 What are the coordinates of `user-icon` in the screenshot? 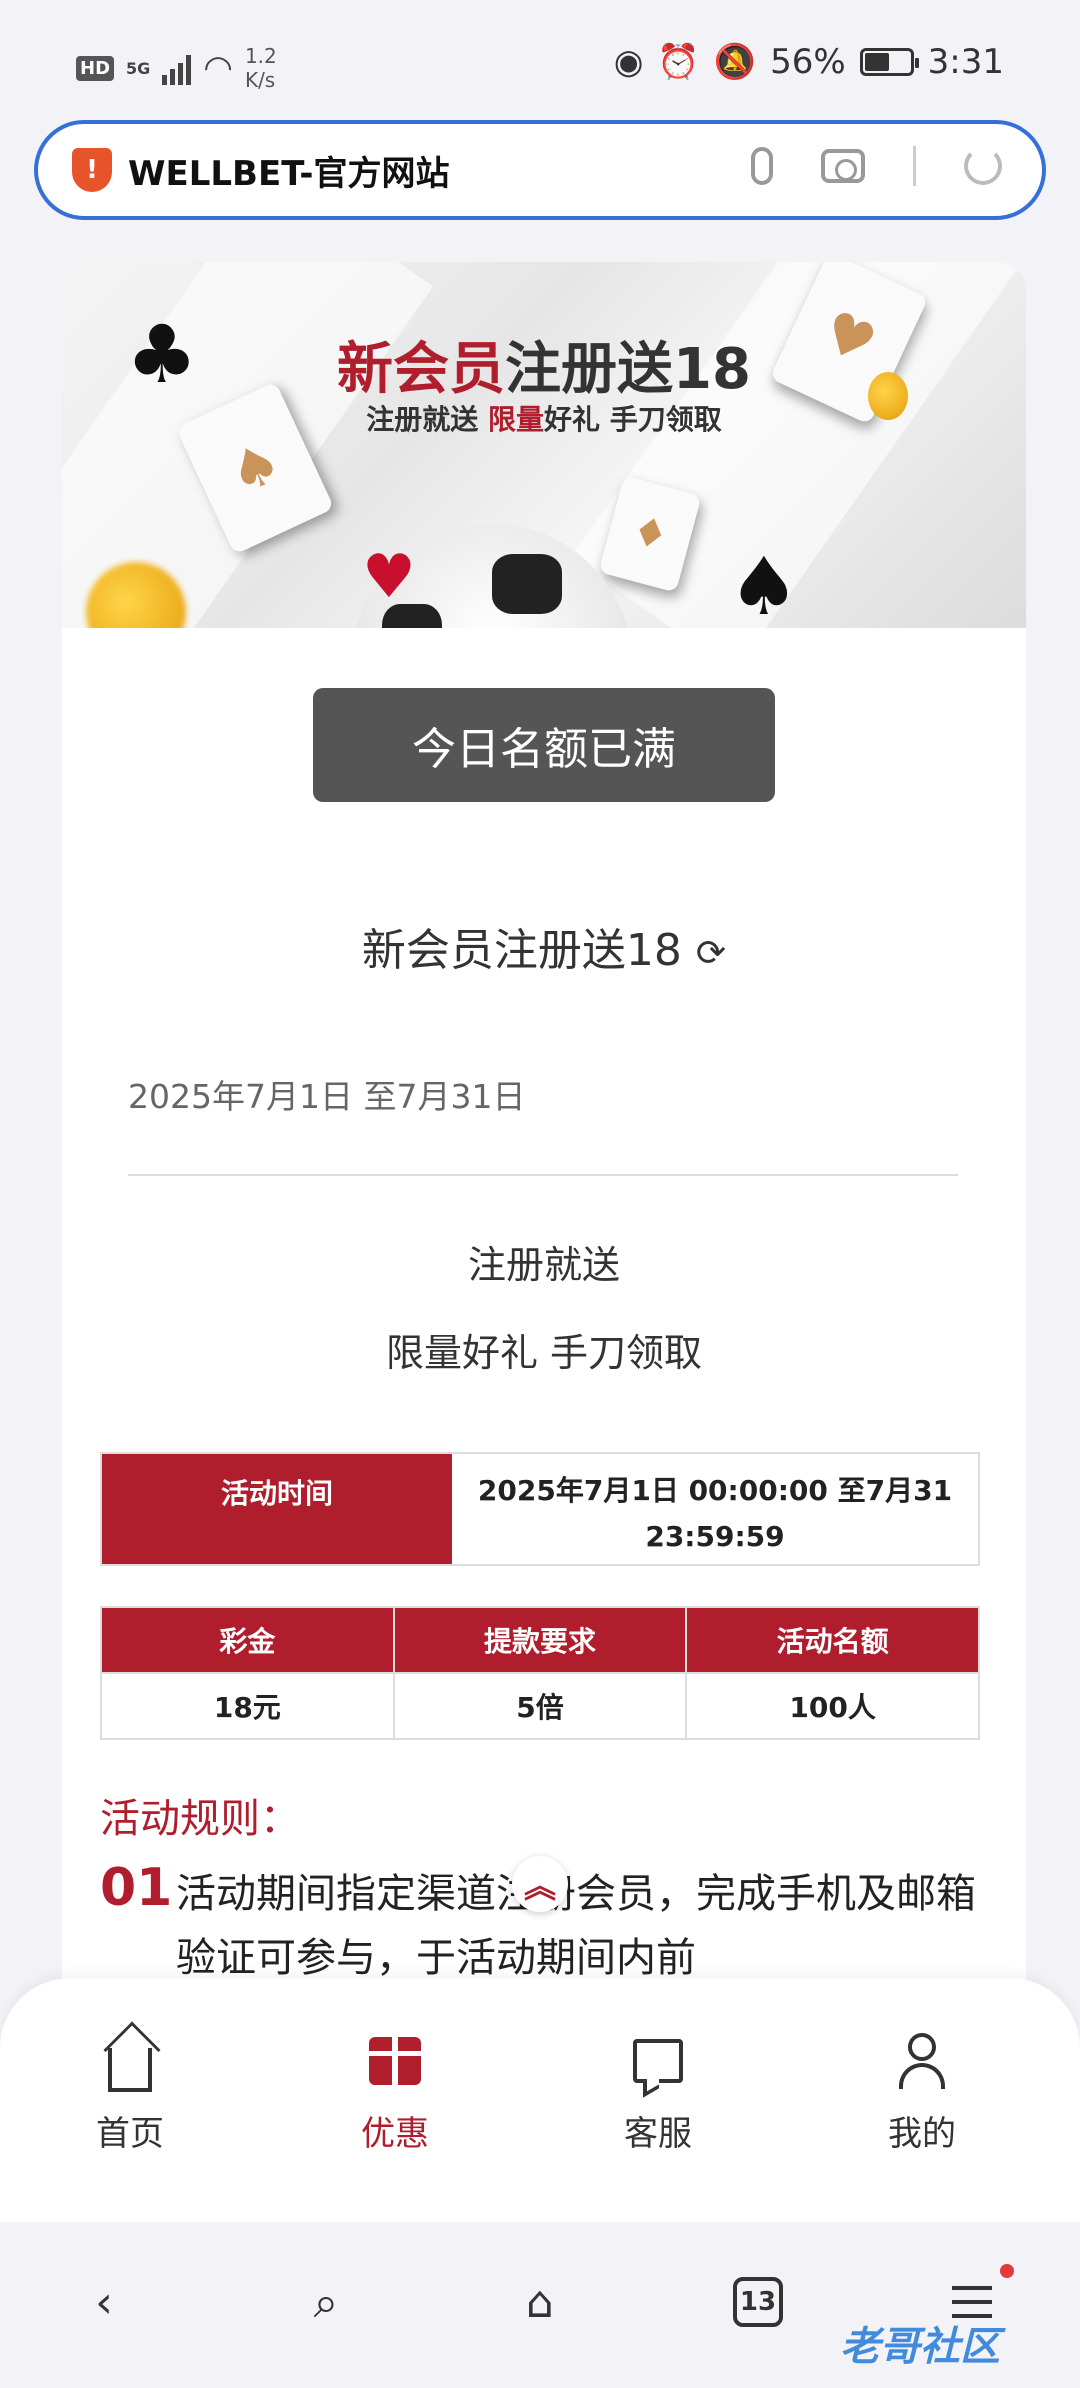 It's located at (922, 2061).